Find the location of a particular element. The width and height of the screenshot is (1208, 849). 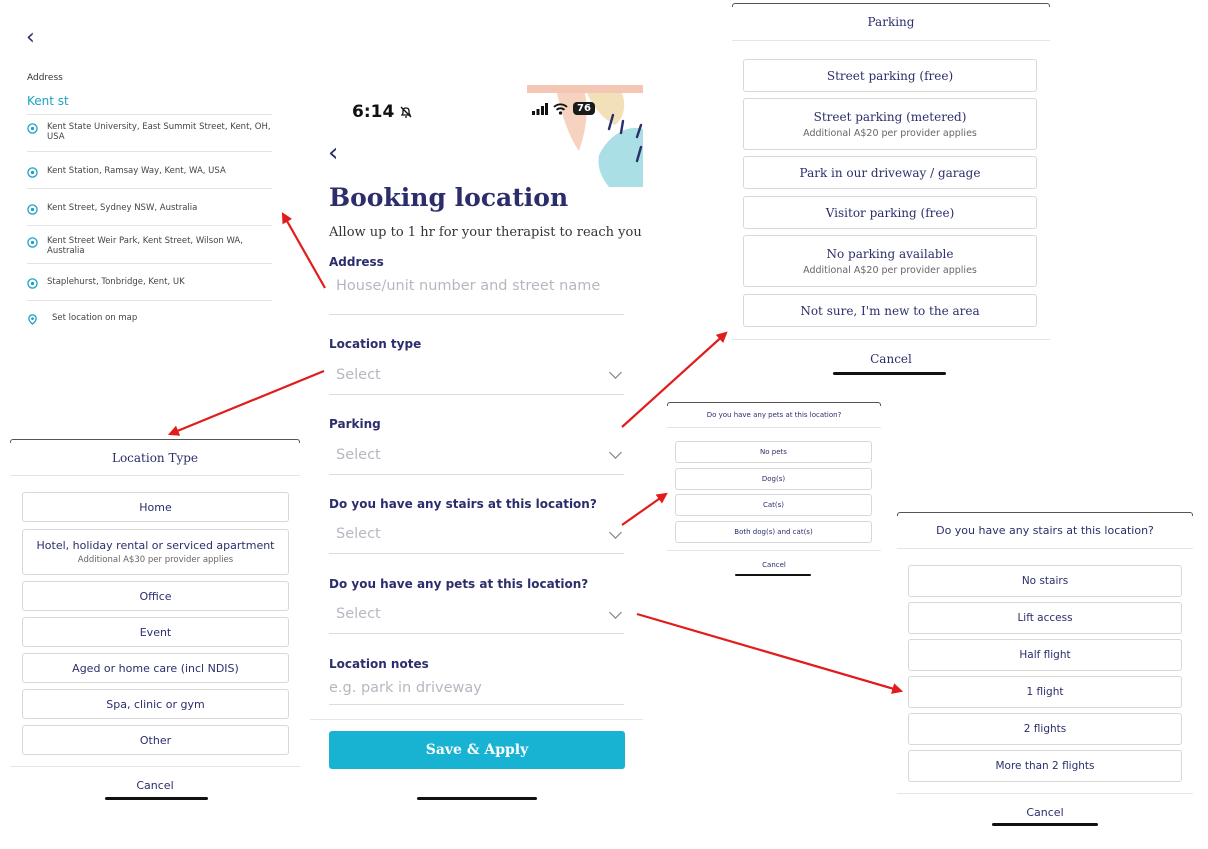

arrow-stairs-to-pets is located at coordinates (644, 509).